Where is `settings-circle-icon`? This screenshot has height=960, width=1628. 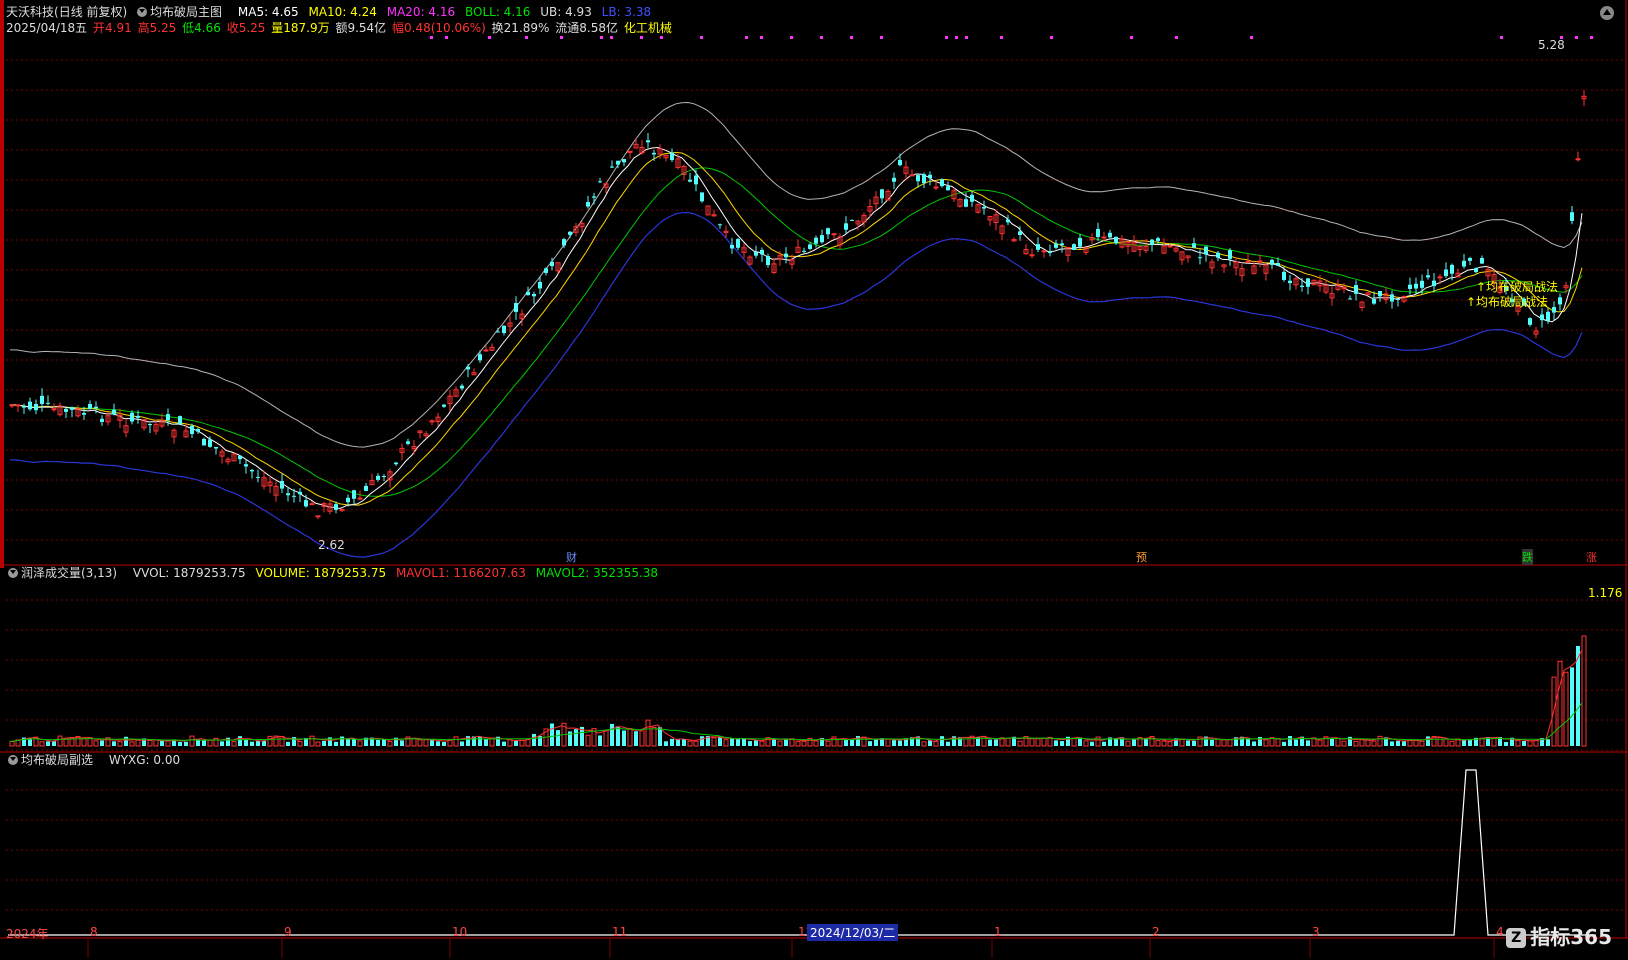 settings-circle-icon is located at coordinates (142, 12).